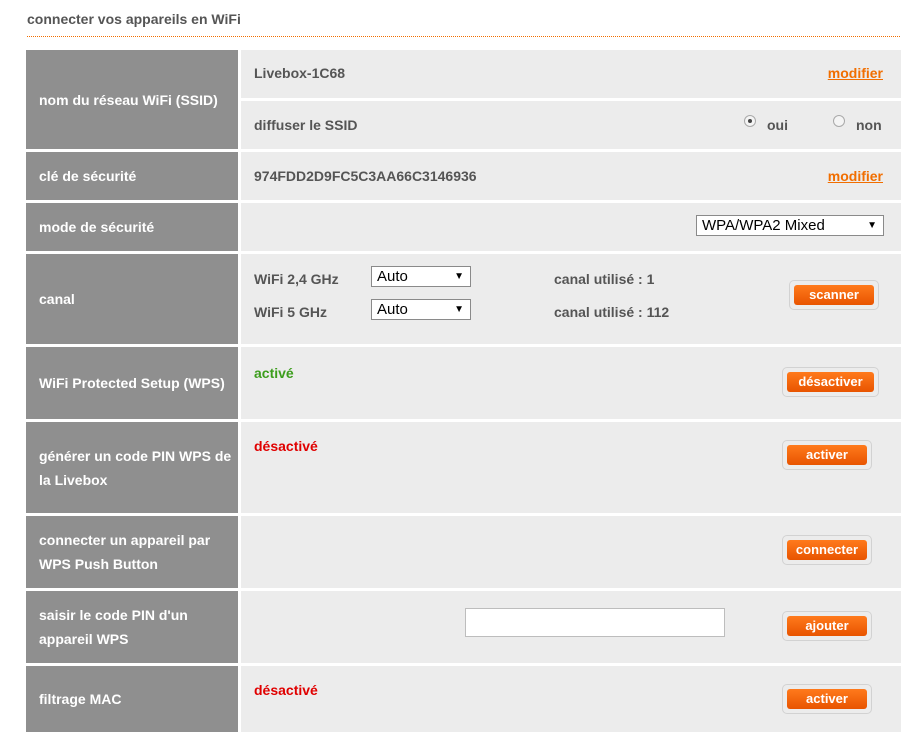 The image size is (905, 751). Describe the element at coordinates (421, 309) in the screenshot. I see `band5-channel-select: Auto ▼` at that location.